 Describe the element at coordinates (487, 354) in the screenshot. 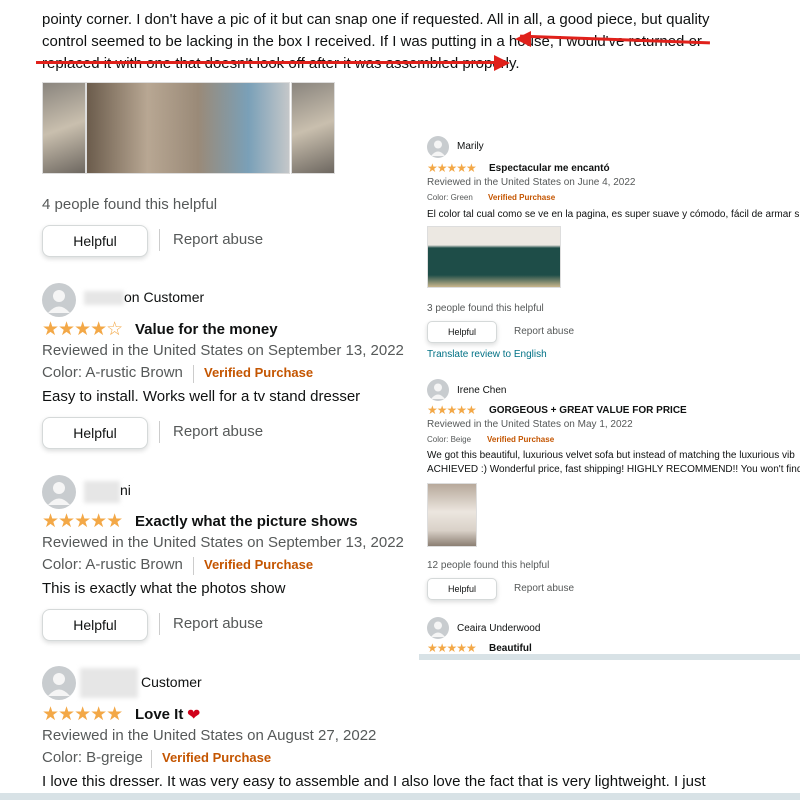

I see `translate-link: Translate review to English` at that location.